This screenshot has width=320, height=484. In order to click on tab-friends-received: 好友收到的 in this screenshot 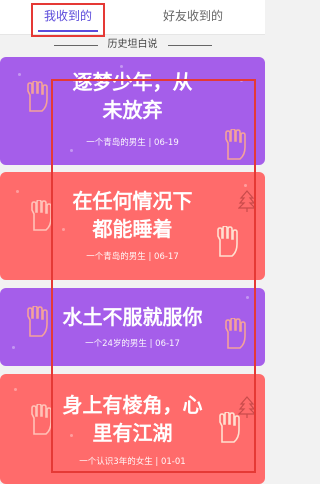, I will do `click(193, 16)`.